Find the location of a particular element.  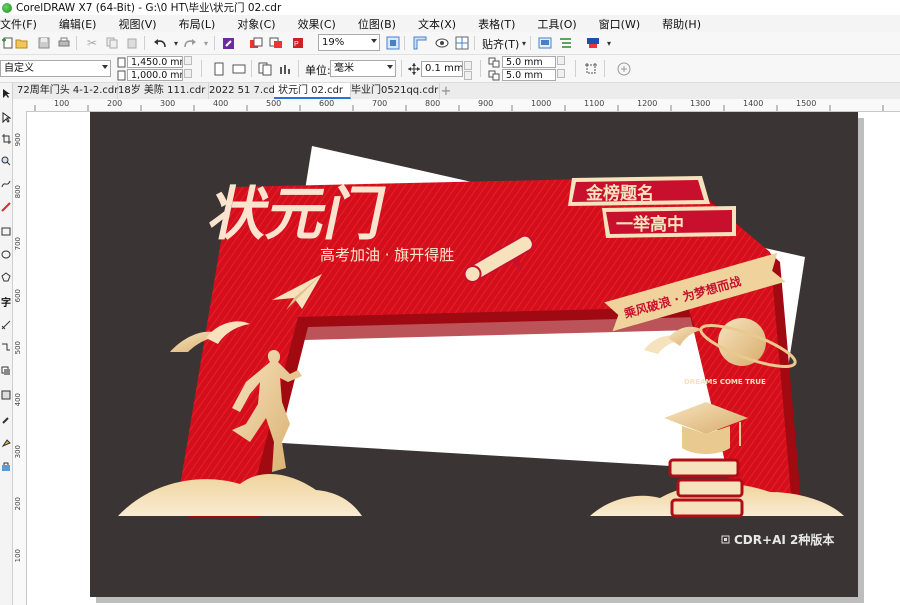

show-rulers-icon is located at coordinates (420, 43).